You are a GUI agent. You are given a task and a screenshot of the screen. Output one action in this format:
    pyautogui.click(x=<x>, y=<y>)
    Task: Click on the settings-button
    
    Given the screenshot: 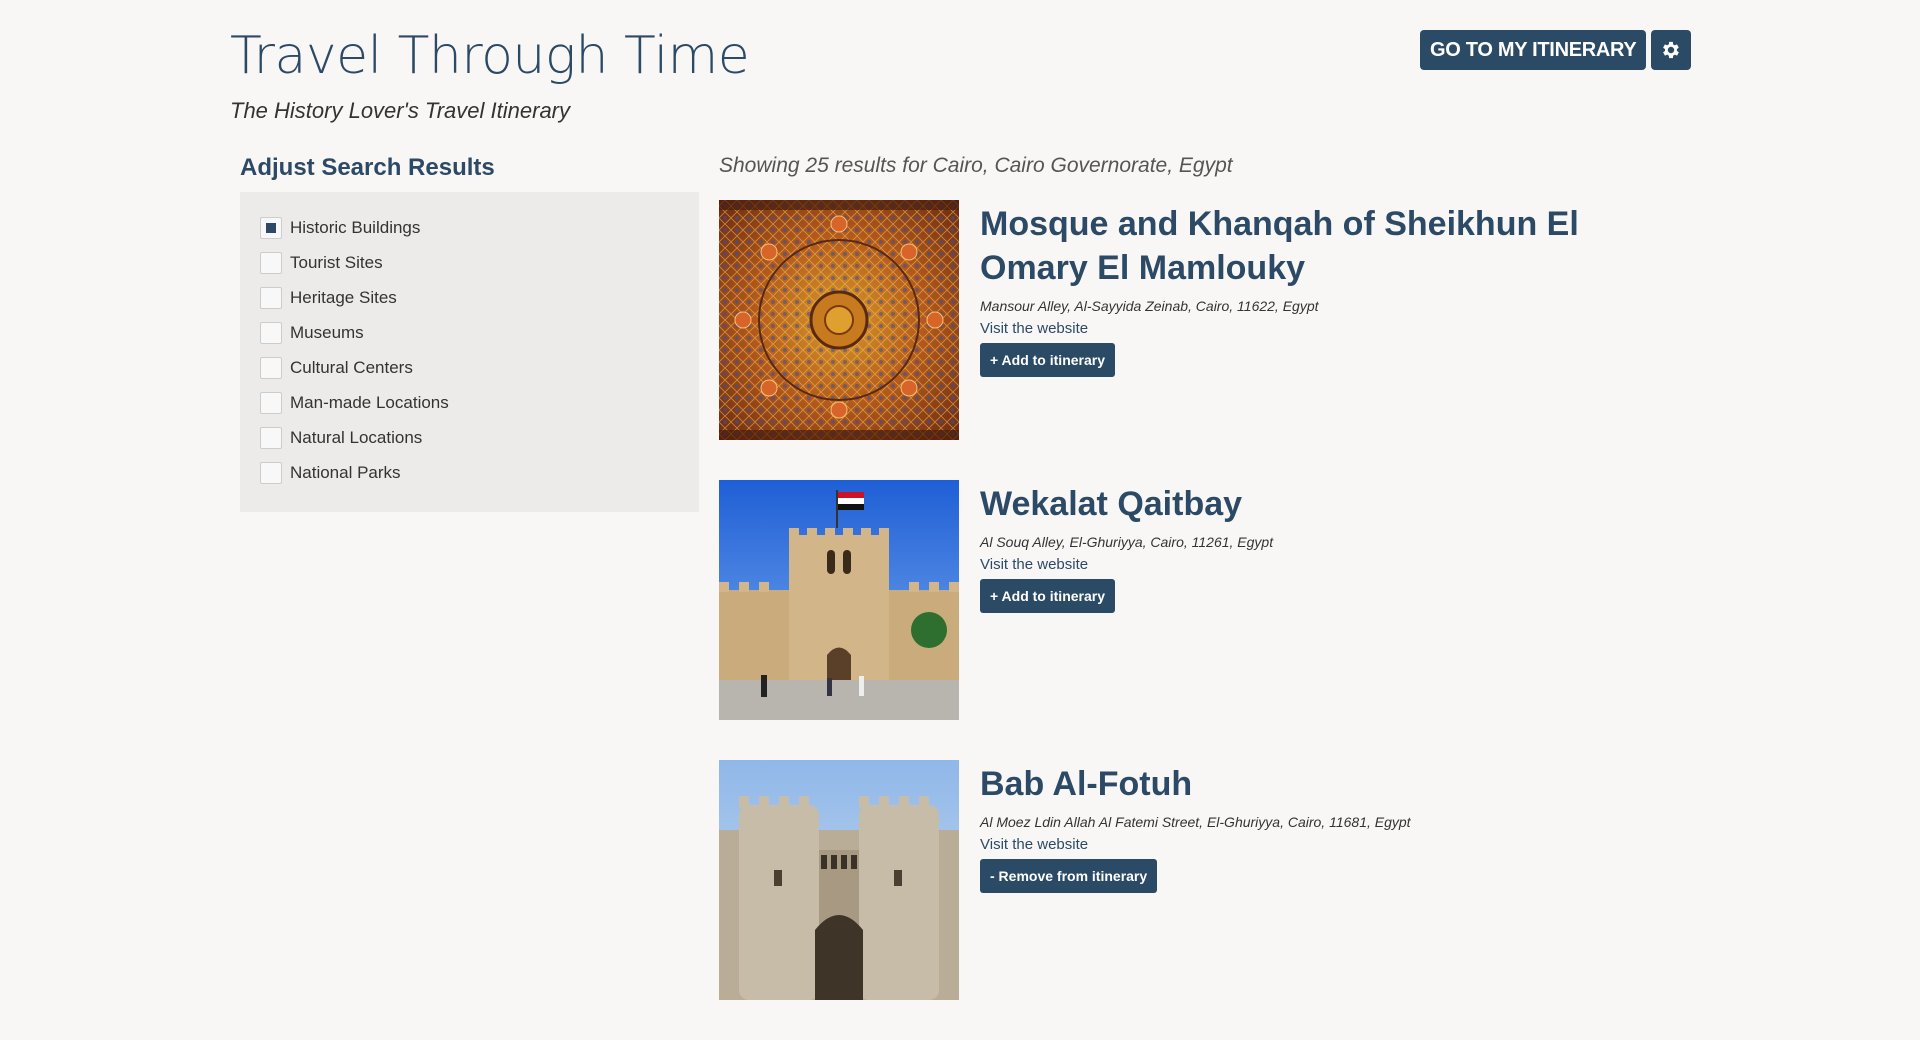 What is the action you would take?
    pyautogui.click(x=1671, y=50)
    